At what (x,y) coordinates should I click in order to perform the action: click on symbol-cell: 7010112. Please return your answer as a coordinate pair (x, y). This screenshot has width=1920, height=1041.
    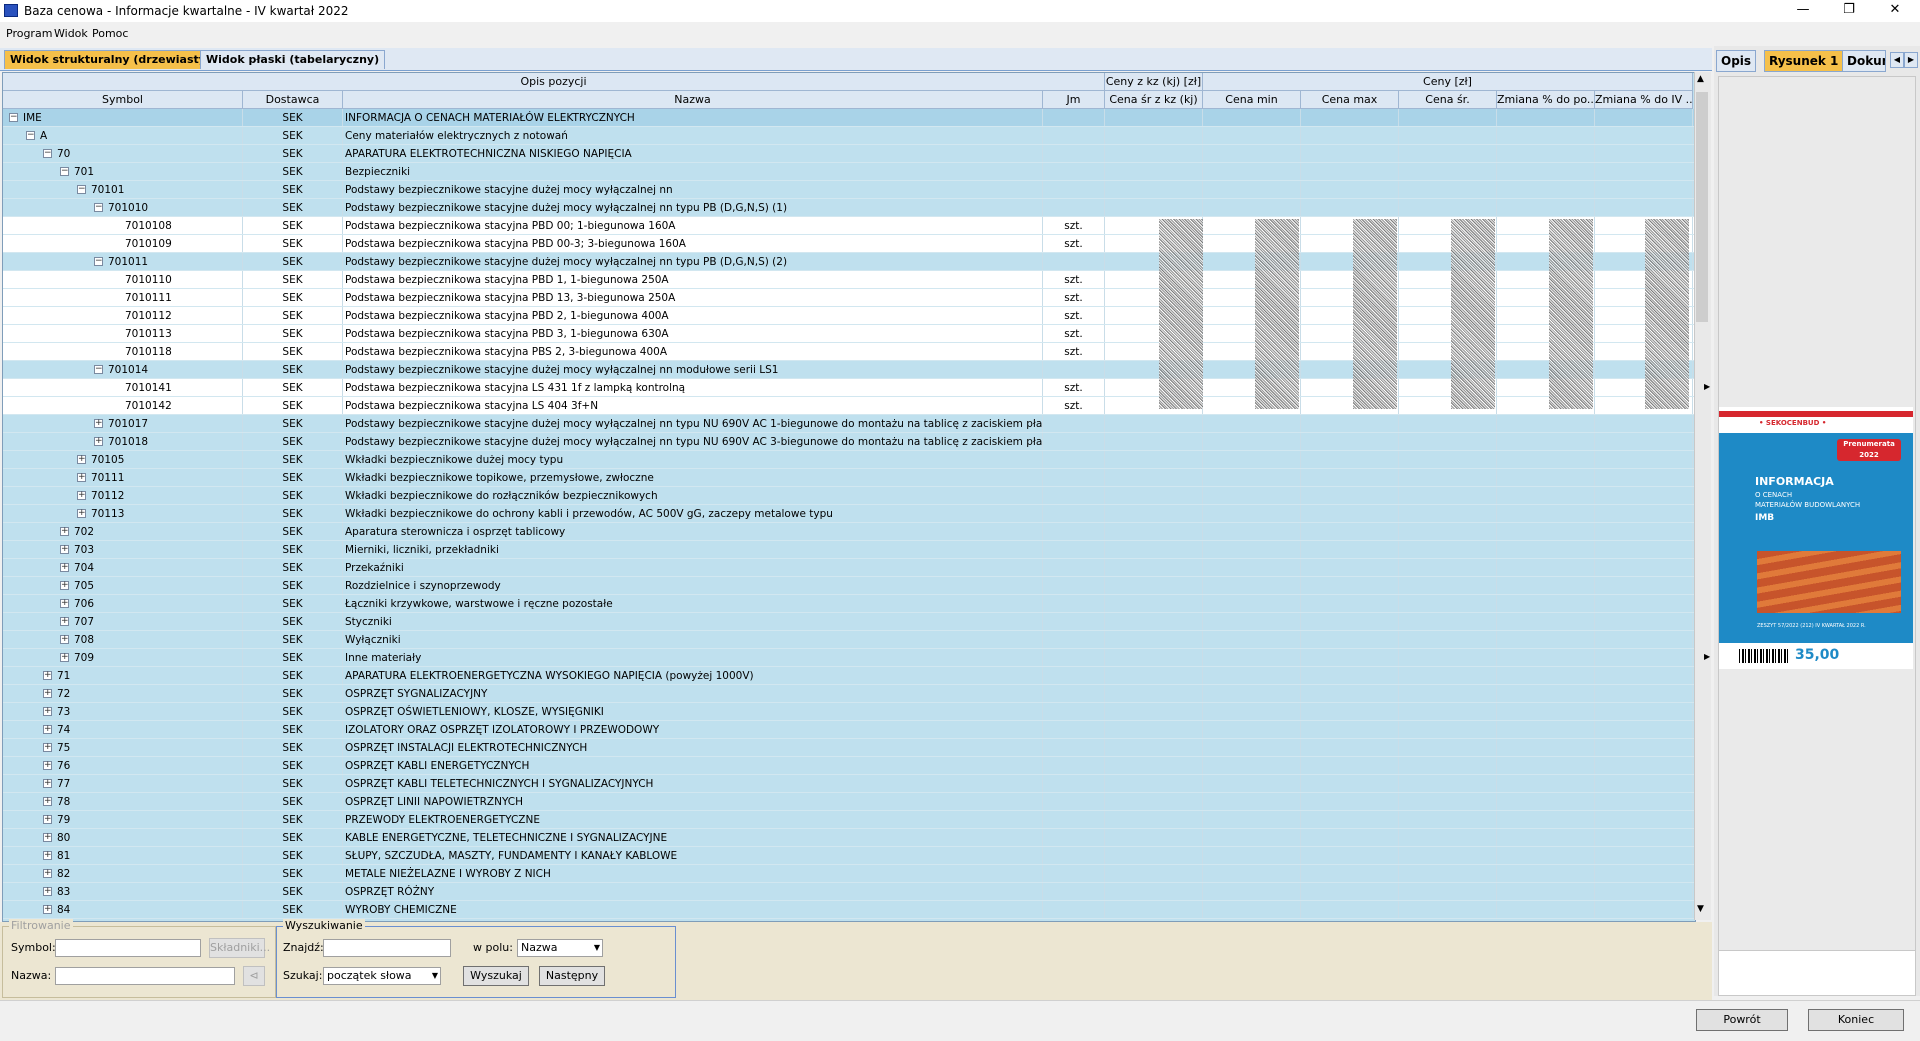
    Looking at the image, I should click on (123, 315).